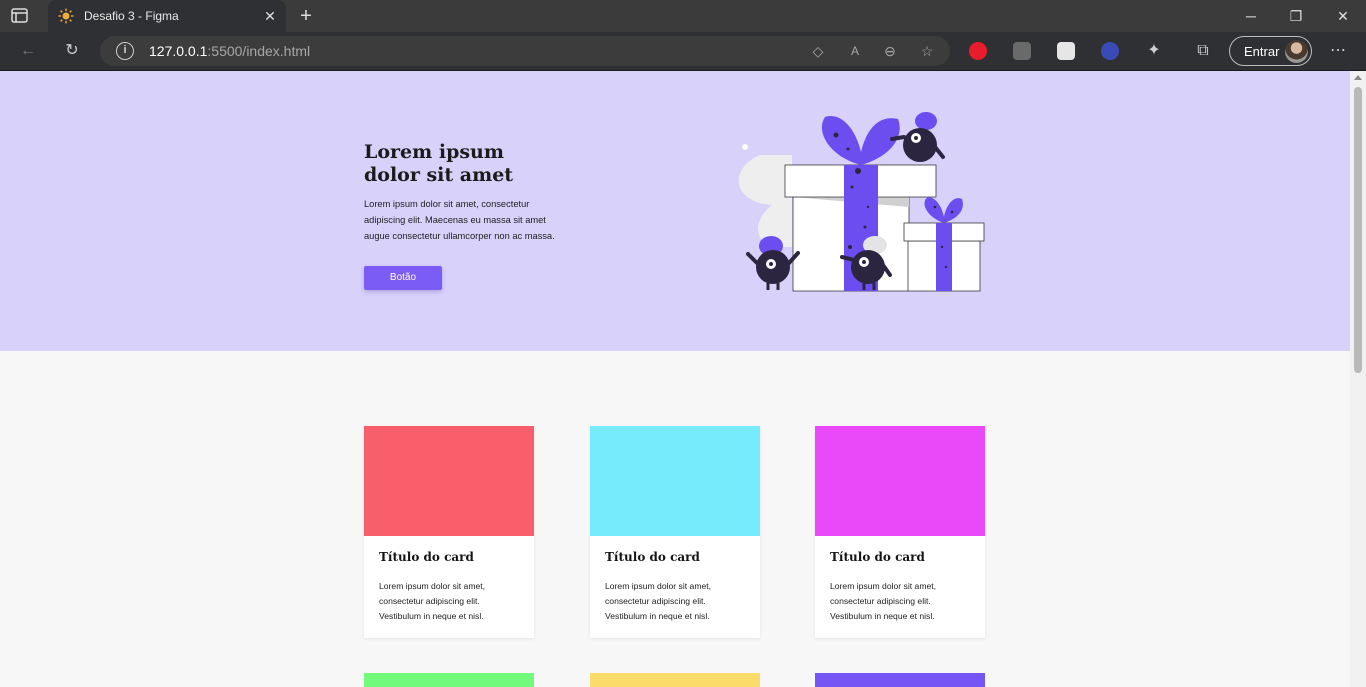 This screenshot has height=687, width=1366. Describe the element at coordinates (861, 200) in the screenshot. I see `gift-illustration` at that location.